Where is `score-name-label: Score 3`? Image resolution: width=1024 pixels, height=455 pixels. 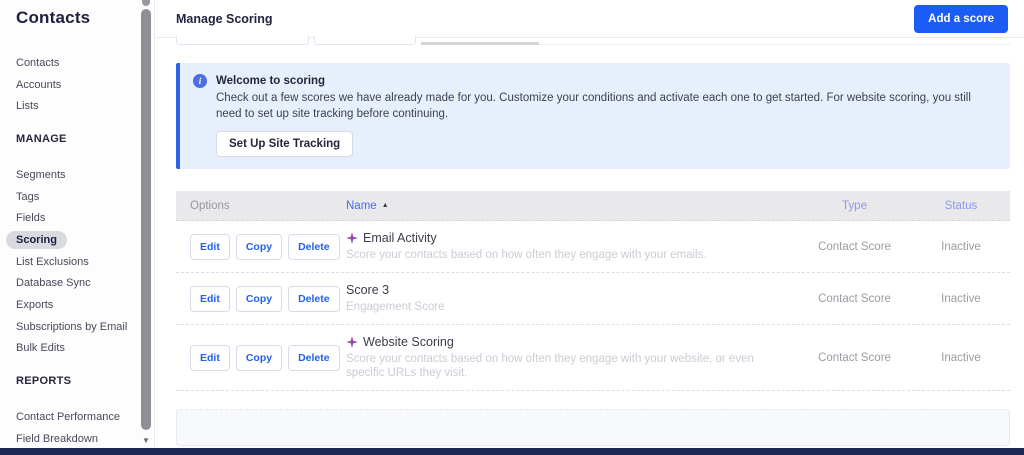
score-name-label: Score 3 is located at coordinates (368, 290).